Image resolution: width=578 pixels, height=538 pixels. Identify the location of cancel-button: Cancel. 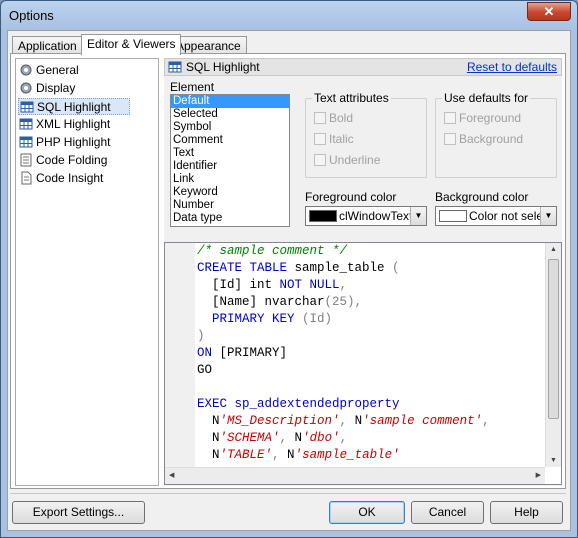
(447, 512).